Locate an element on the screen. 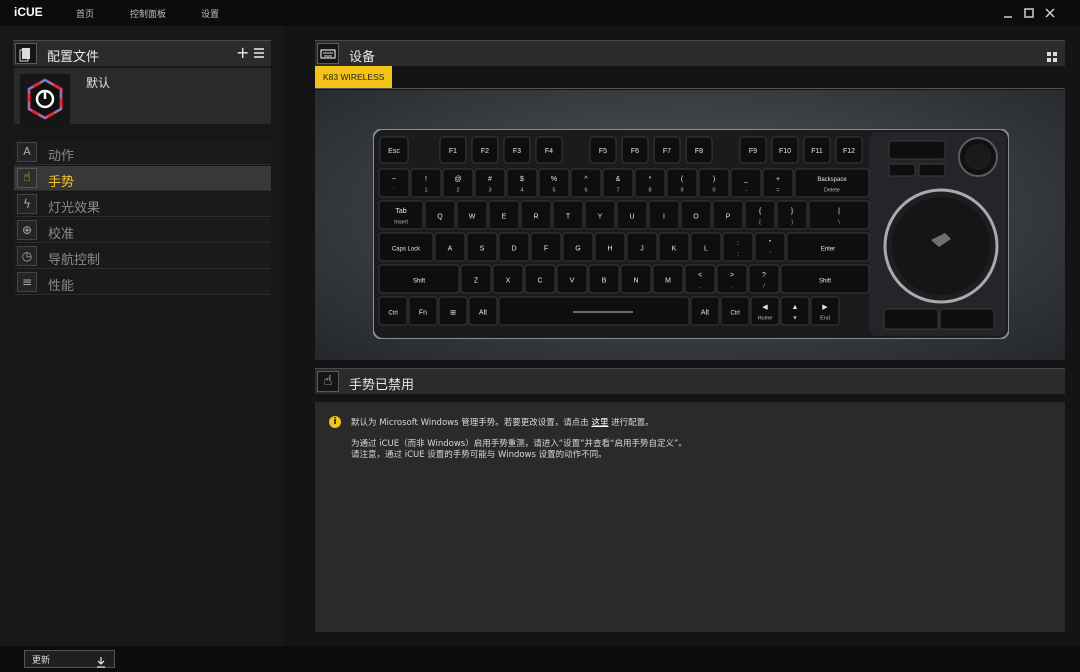  key-r2-11: "' is located at coordinates (770, 247).